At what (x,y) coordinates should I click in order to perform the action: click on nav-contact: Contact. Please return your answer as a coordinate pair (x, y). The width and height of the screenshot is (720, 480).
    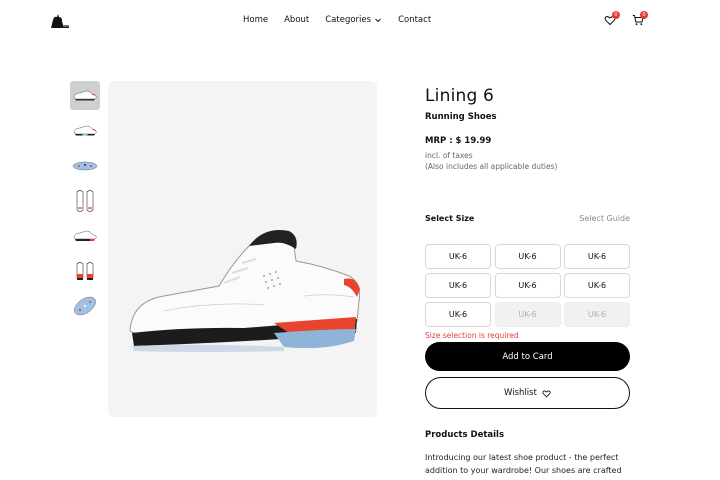
    Looking at the image, I should click on (414, 20).